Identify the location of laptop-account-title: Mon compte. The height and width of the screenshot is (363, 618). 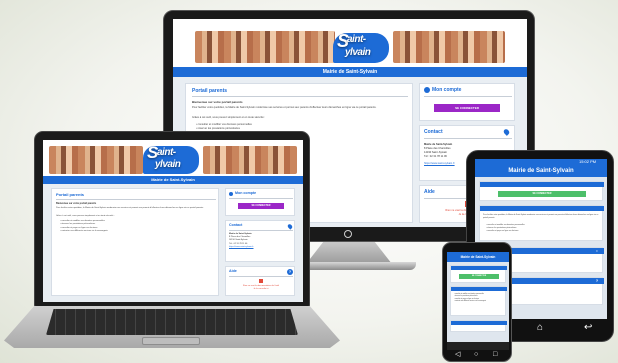
(246, 193).